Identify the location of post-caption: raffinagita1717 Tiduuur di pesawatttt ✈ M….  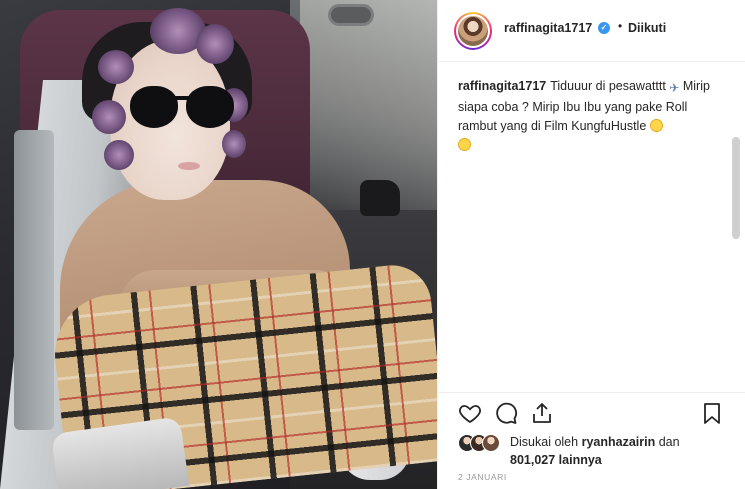
(588, 116).